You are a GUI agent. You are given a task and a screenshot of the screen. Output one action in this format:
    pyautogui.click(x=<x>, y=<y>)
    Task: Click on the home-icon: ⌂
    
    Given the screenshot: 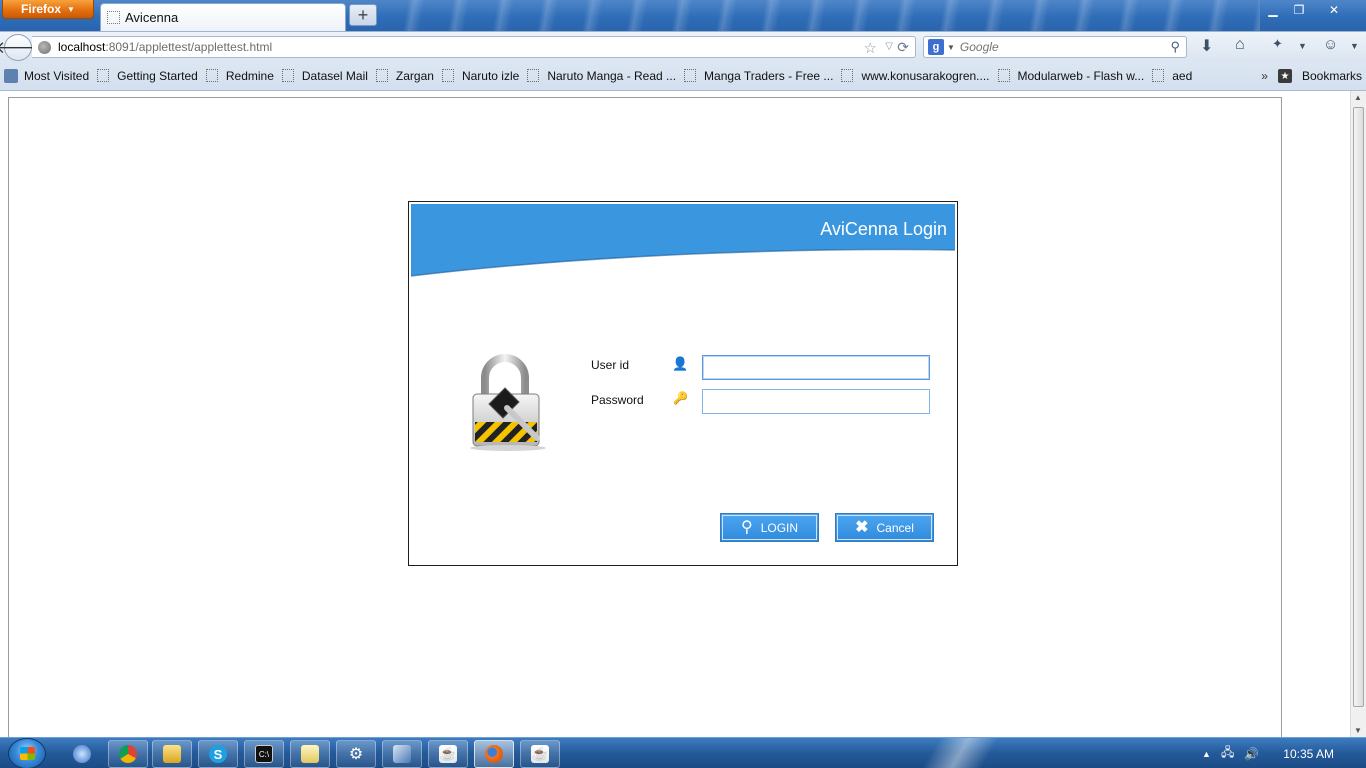 What is the action you would take?
    pyautogui.click(x=1240, y=45)
    